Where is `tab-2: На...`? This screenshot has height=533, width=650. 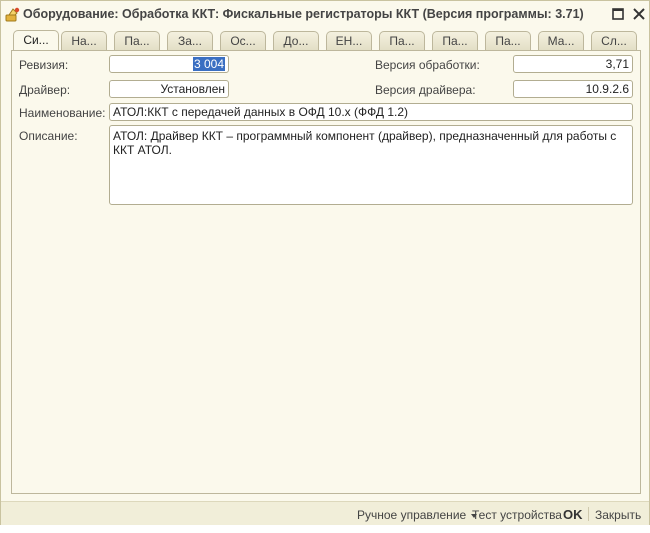 tab-2: На... is located at coordinates (84, 40).